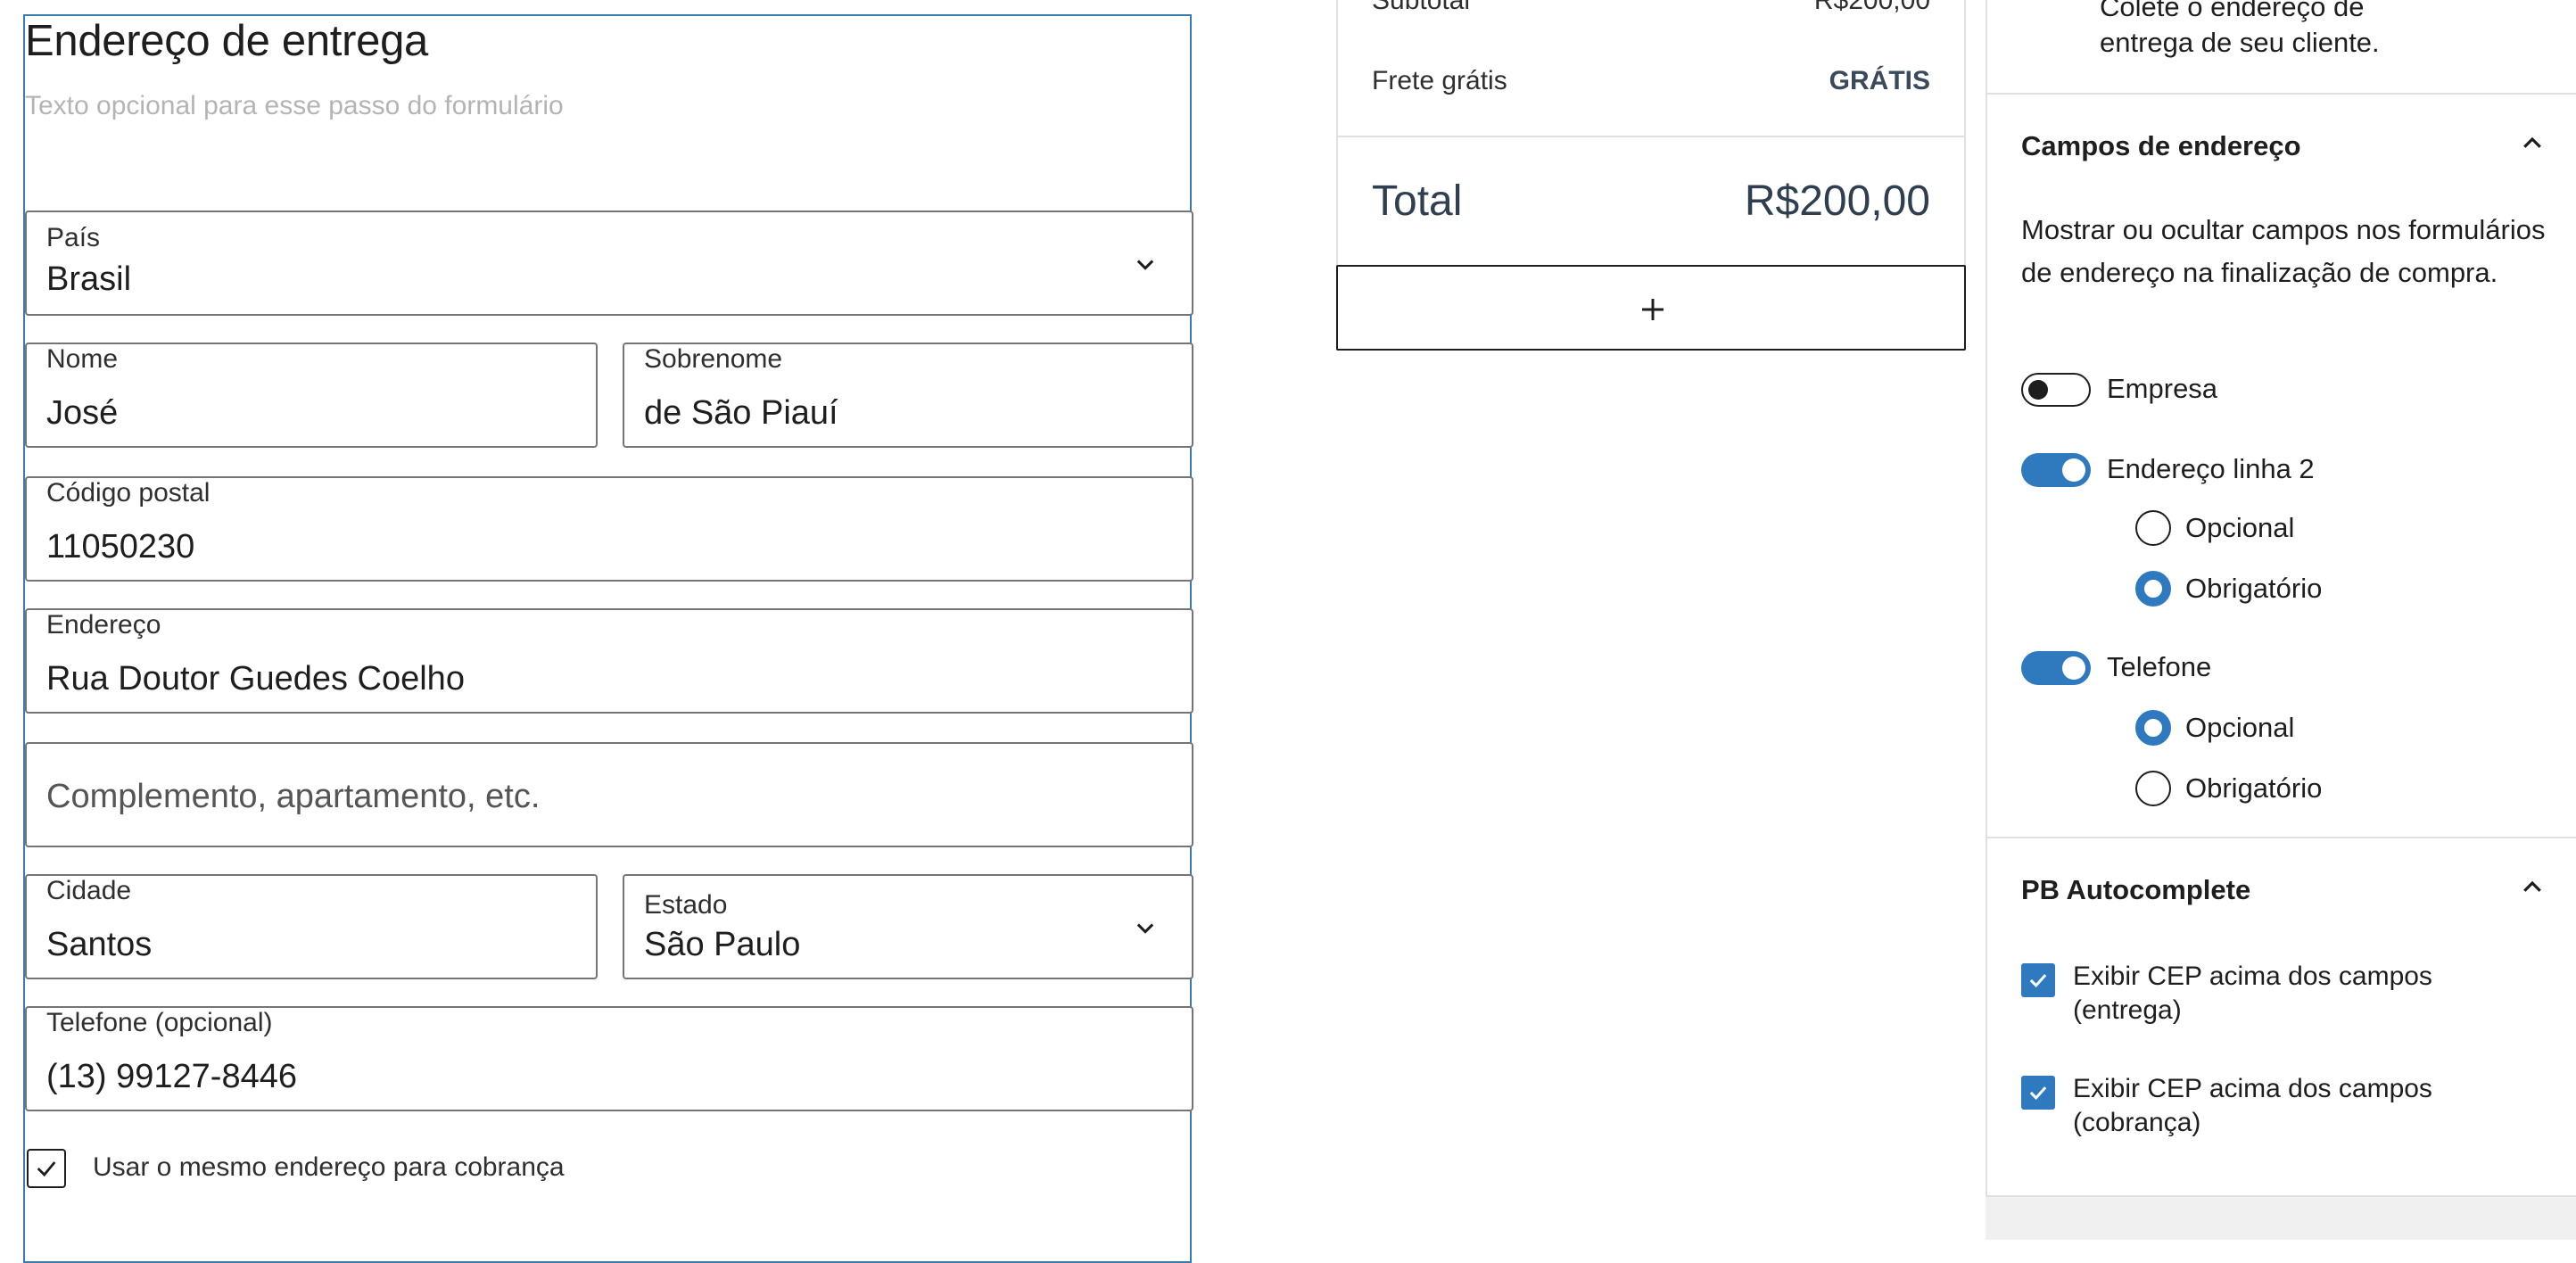 The image size is (2576, 1263). Describe the element at coordinates (2136, 889) in the screenshot. I see `autocomplete-title: PB Autocomplete` at that location.